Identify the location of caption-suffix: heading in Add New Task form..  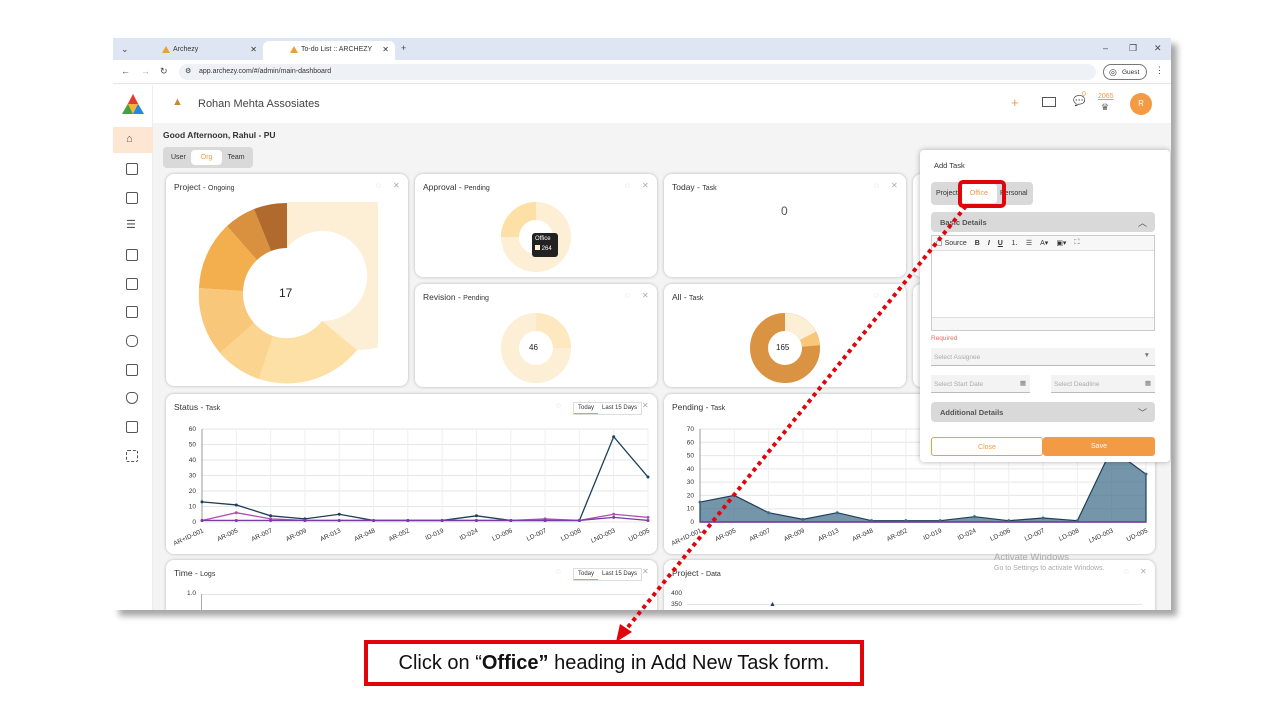
(689, 663).